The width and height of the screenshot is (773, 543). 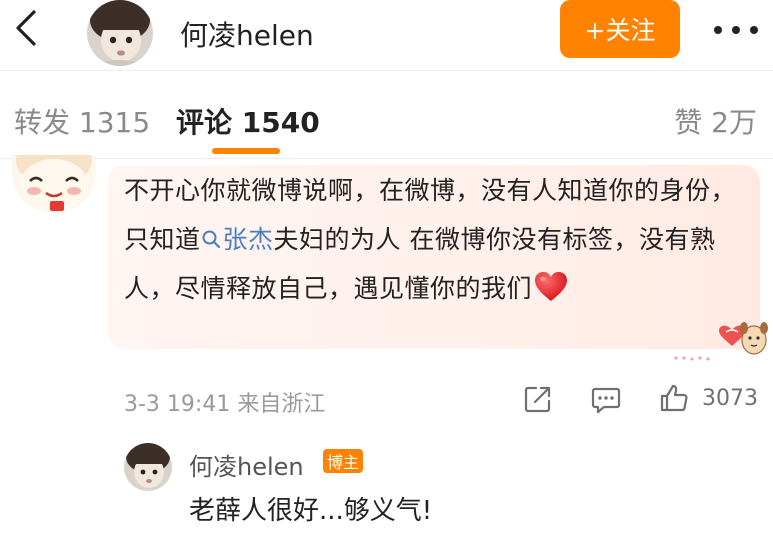 What do you see at coordinates (247, 34) in the screenshot?
I see `profile-username: 何凌helen` at bounding box center [247, 34].